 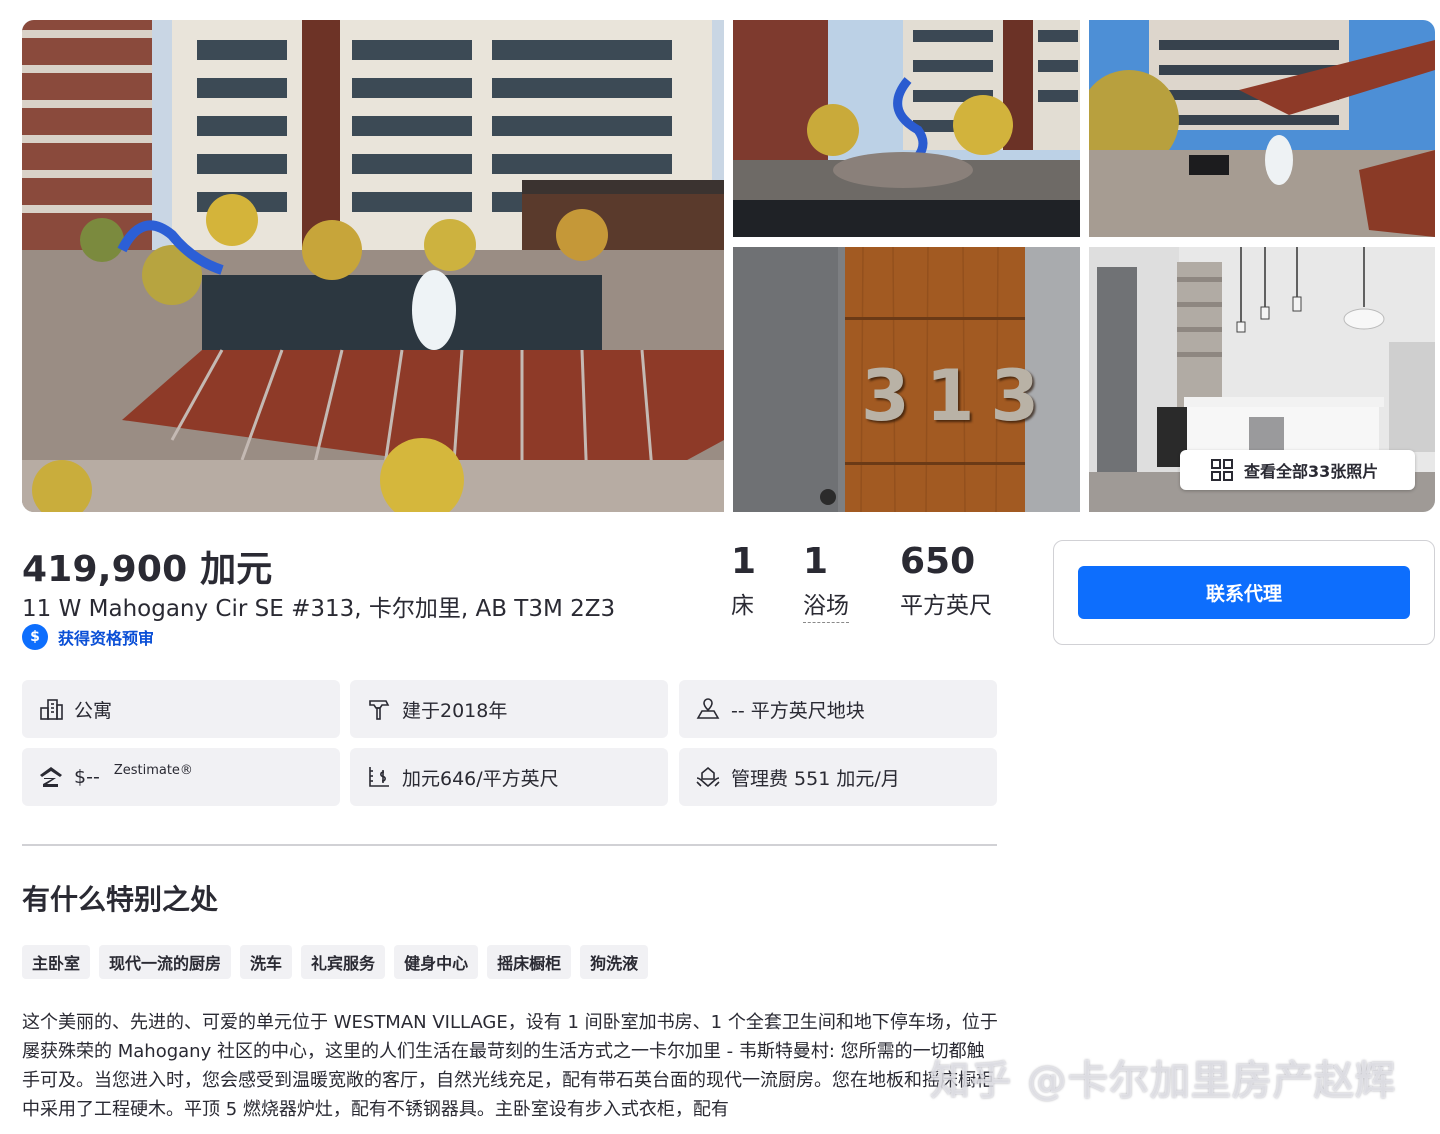 What do you see at coordinates (51, 777) in the screenshot?
I see `zestimate-icon` at bounding box center [51, 777].